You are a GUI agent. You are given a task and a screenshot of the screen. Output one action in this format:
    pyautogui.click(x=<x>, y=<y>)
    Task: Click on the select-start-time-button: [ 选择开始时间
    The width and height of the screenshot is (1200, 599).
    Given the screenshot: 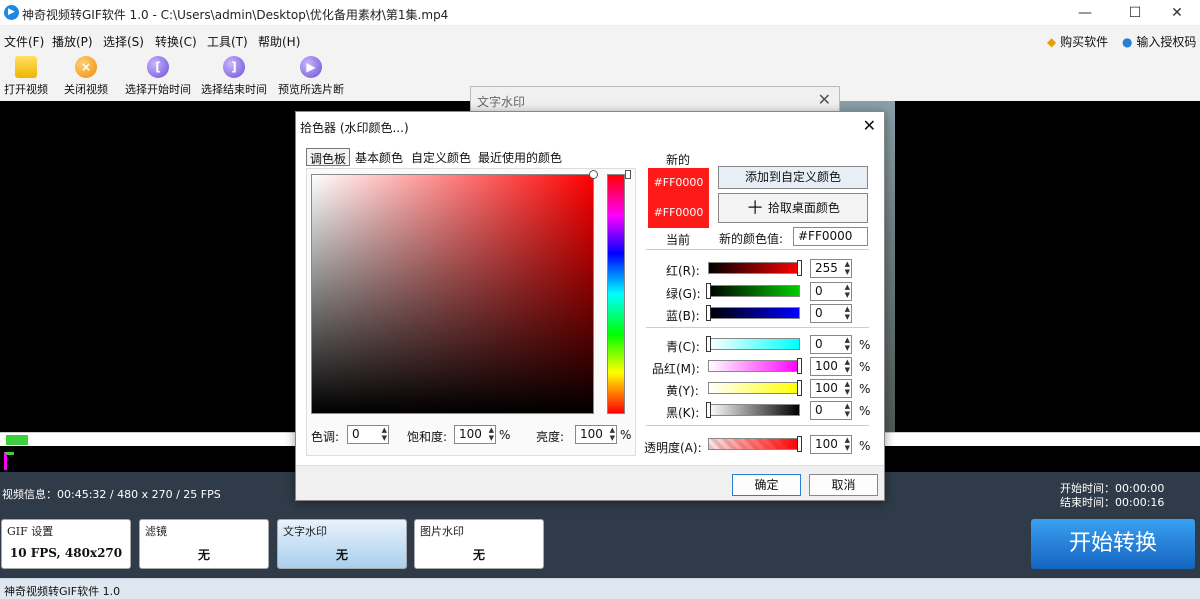 What is the action you would take?
    pyautogui.click(x=158, y=76)
    